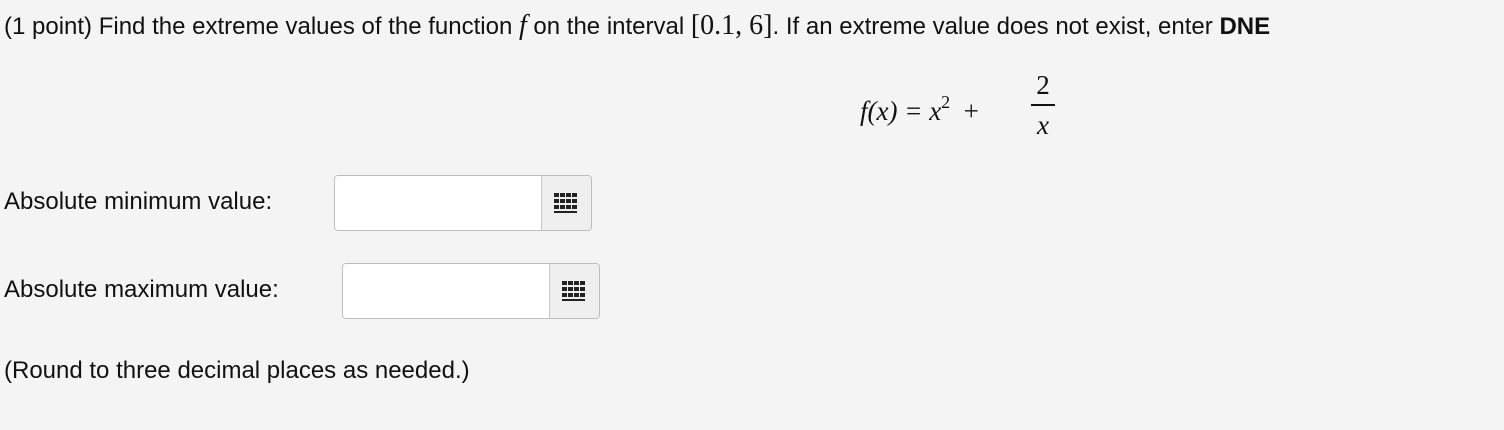  Describe the element at coordinates (141, 289) in the screenshot. I see `absolute-maximum-label: Absolute maximum value:` at that location.